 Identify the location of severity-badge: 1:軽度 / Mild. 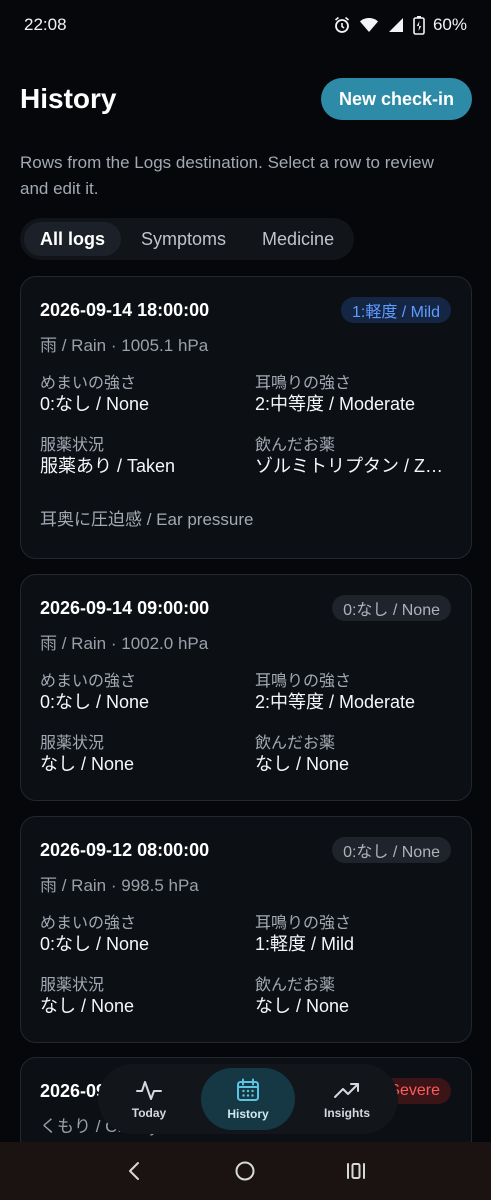
(395, 310).